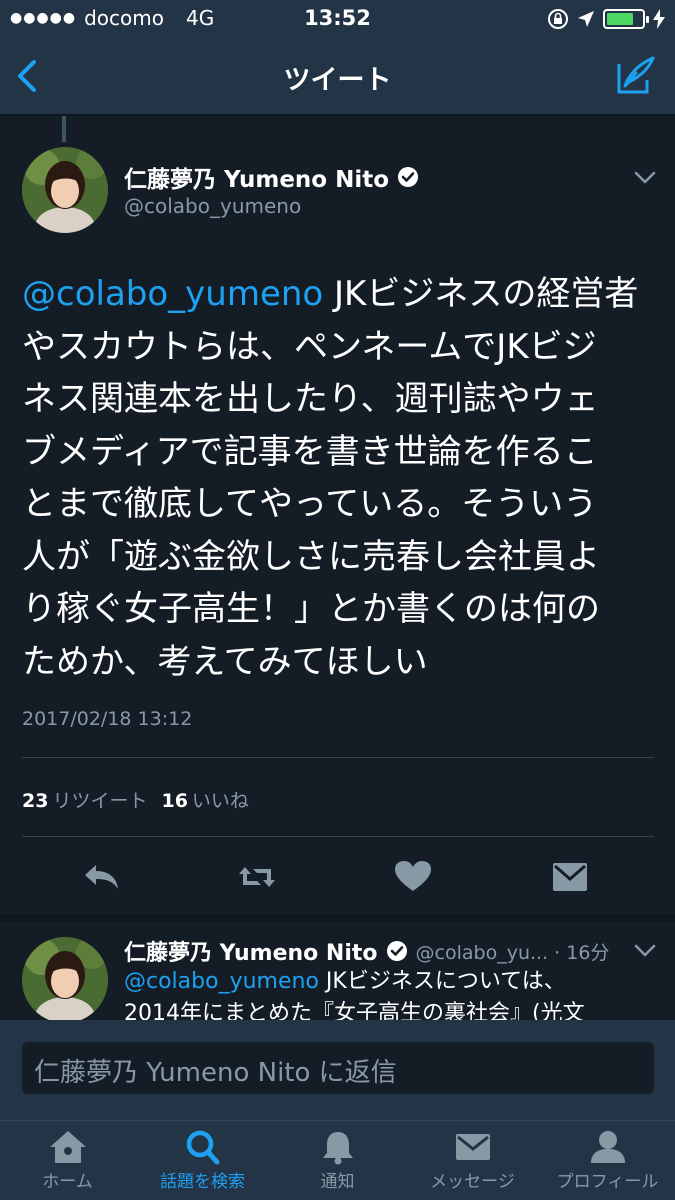 The height and width of the screenshot is (1200, 675). Describe the element at coordinates (607, 1182) in the screenshot. I see `tab-label: プロフィール` at that location.